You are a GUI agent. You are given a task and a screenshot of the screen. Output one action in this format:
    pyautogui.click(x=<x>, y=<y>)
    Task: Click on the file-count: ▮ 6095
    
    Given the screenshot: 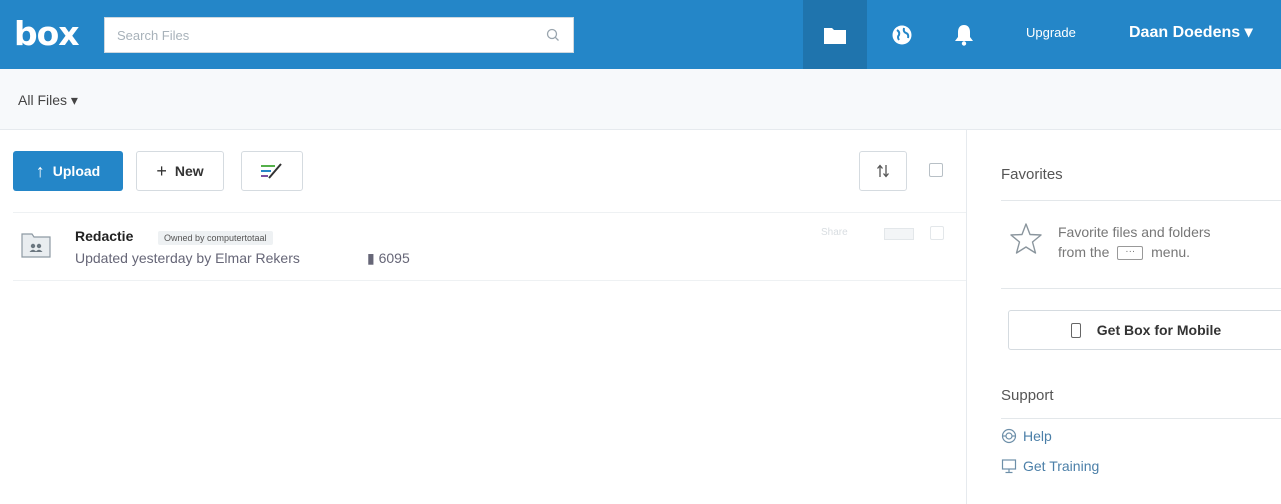 What is the action you would take?
    pyautogui.click(x=388, y=258)
    